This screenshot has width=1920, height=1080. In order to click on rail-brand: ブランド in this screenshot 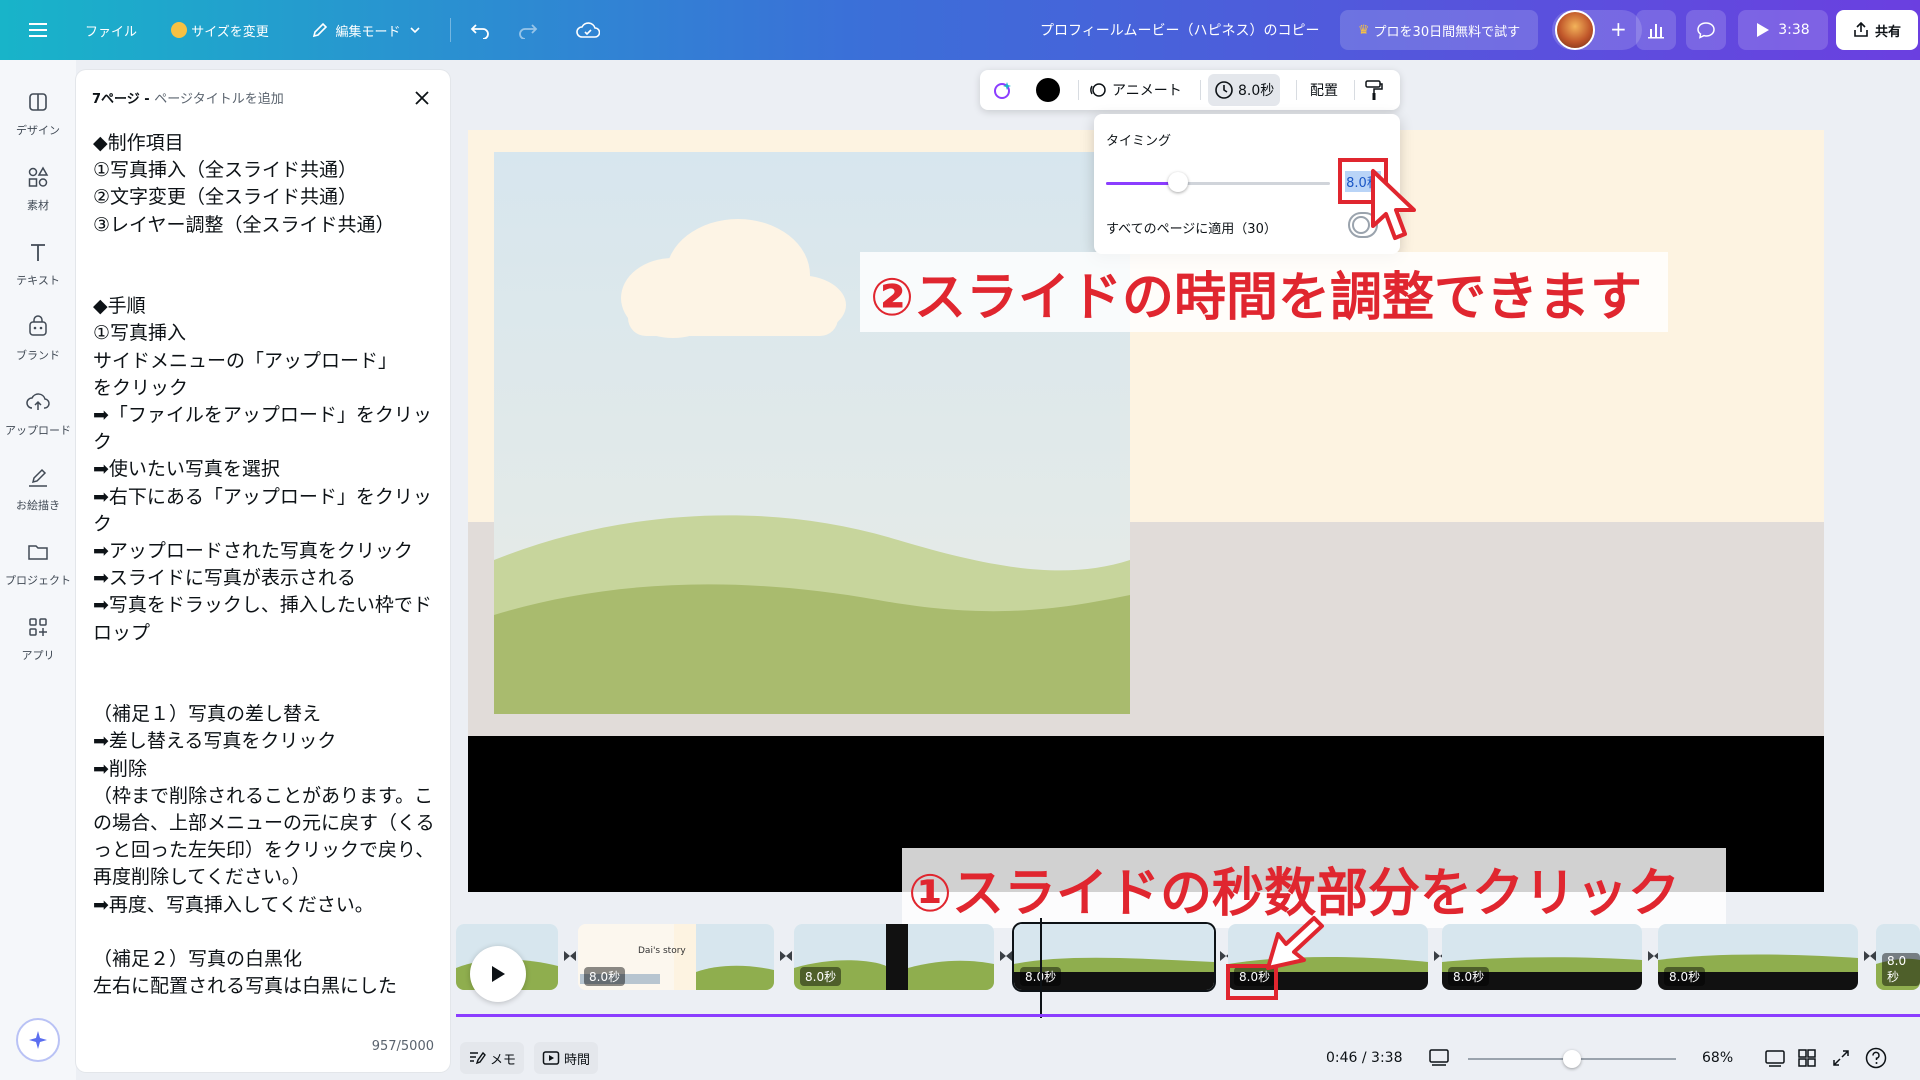, I will do `click(38, 340)`.